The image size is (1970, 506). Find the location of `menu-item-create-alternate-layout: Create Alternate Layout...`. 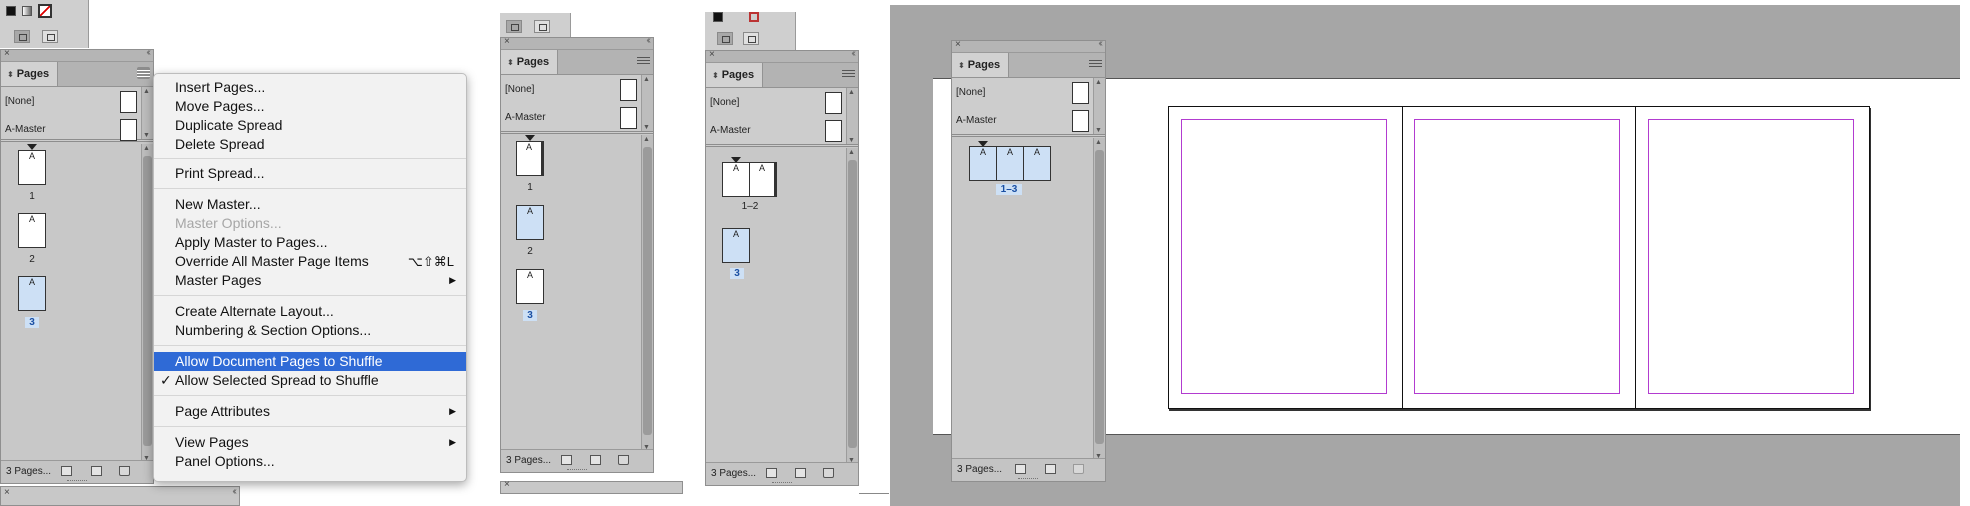

menu-item-create-alternate-layout: Create Alternate Layout... is located at coordinates (310, 311).